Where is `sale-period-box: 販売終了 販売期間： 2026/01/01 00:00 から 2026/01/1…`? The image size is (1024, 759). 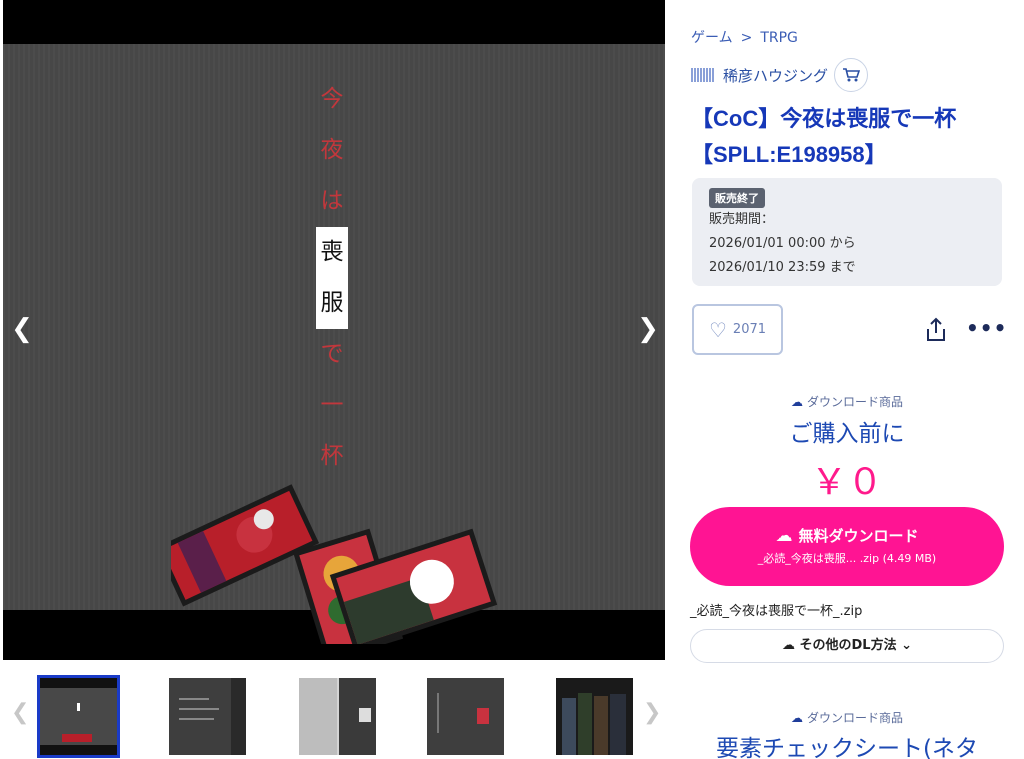
sale-period-box: 販売終了 販売期間： 2026/01/01 00:00 から 2026/01/1… is located at coordinates (847, 232).